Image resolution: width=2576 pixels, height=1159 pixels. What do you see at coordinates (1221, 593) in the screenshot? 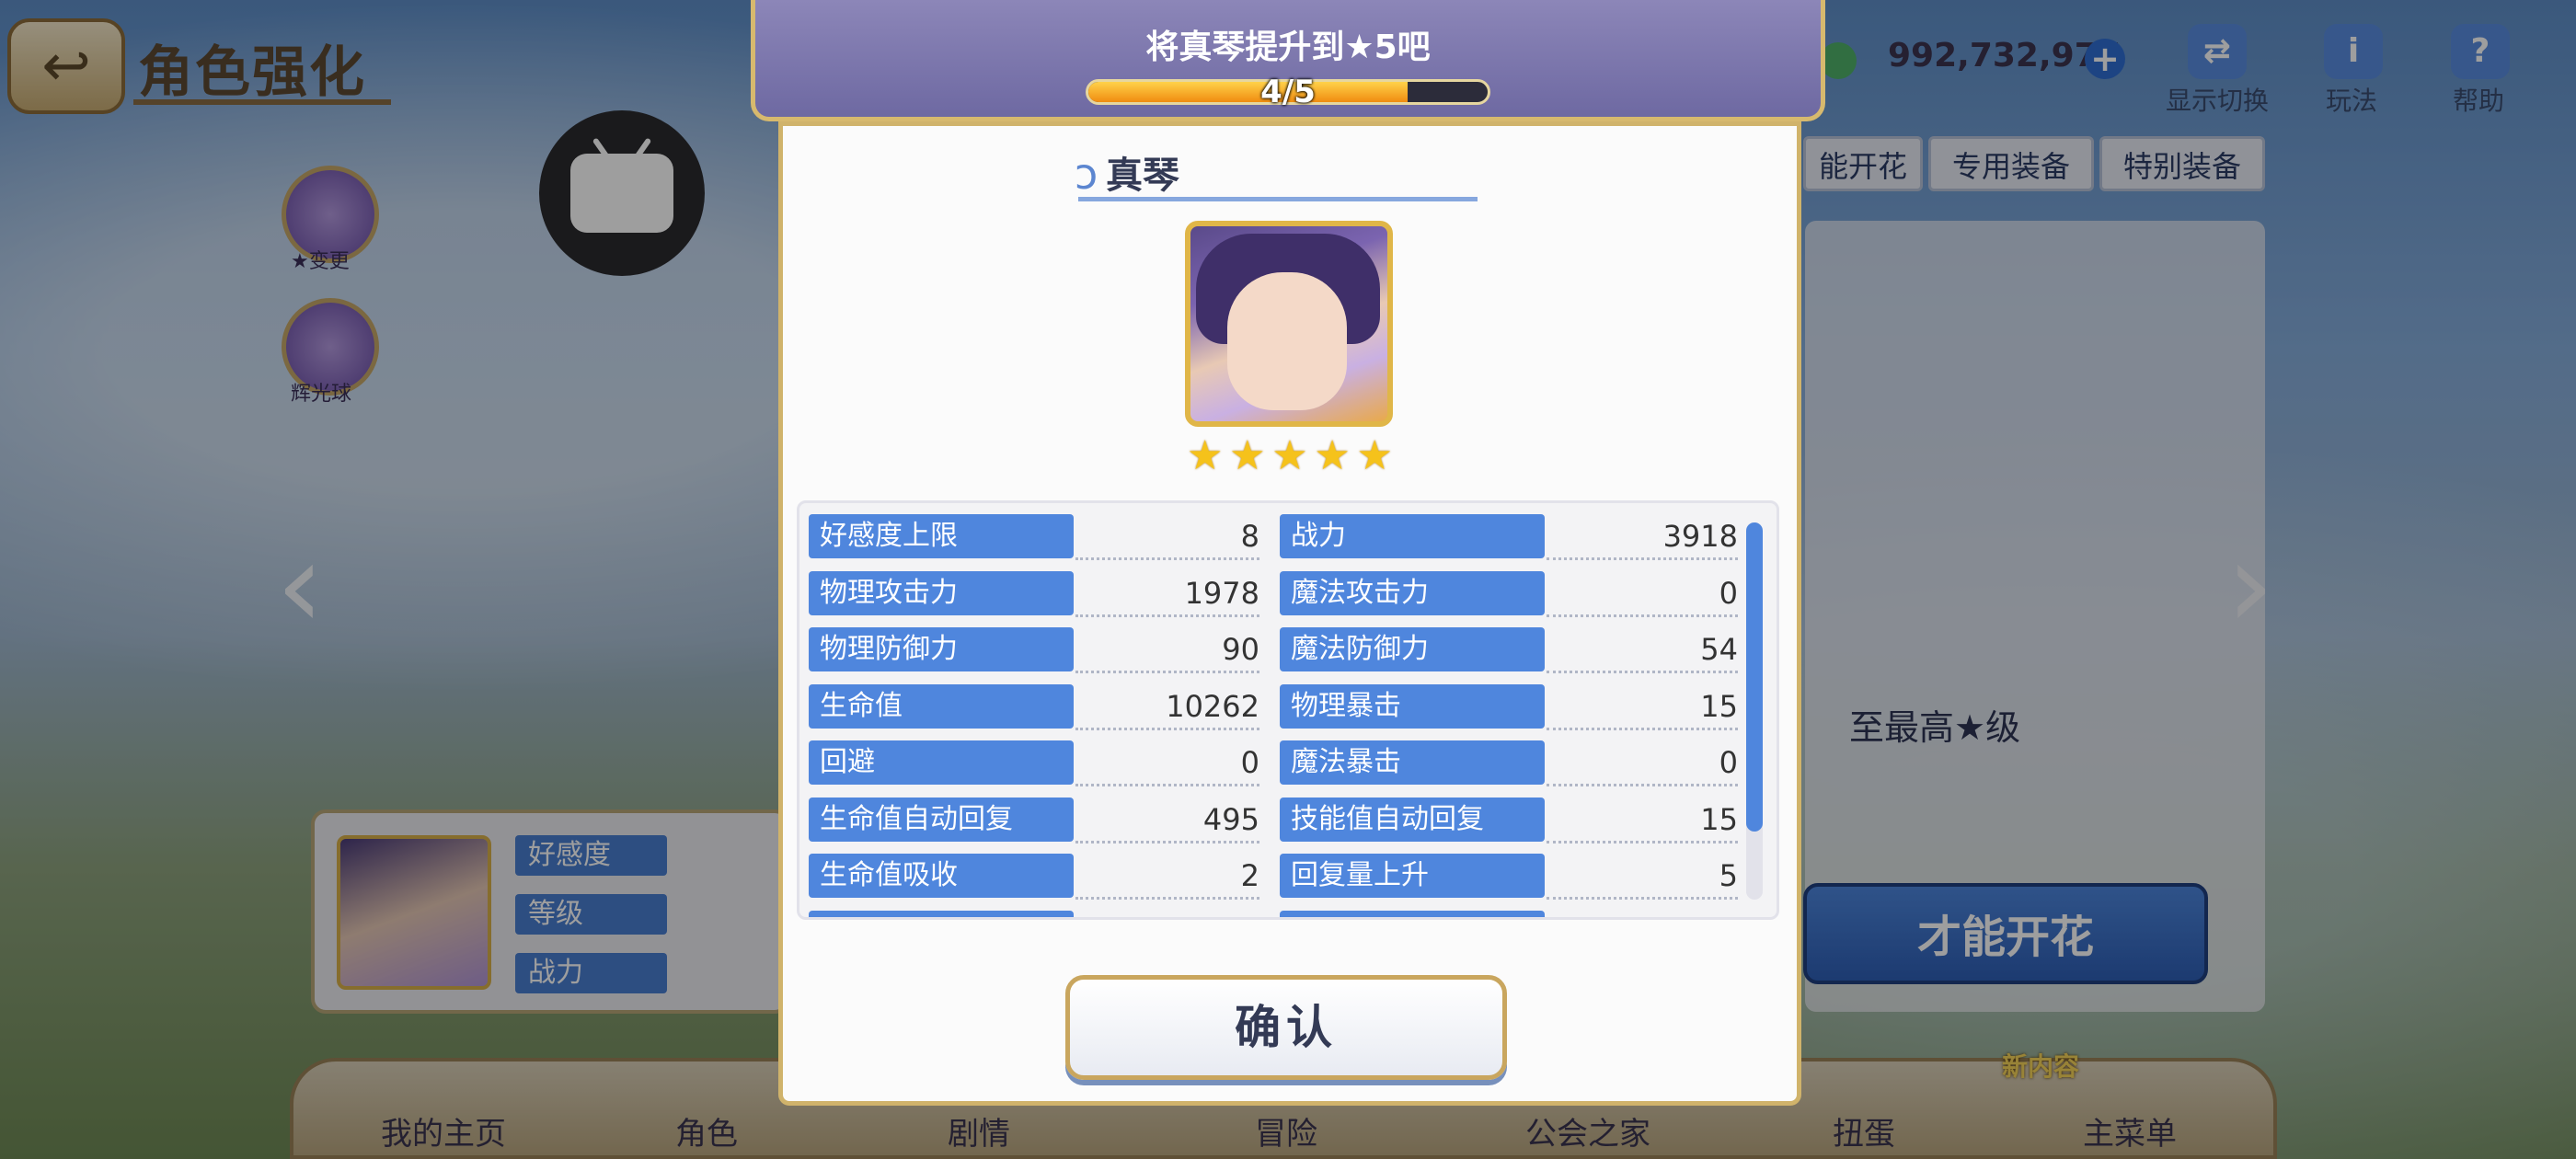
I see `stat-value: 1978` at bounding box center [1221, 593].